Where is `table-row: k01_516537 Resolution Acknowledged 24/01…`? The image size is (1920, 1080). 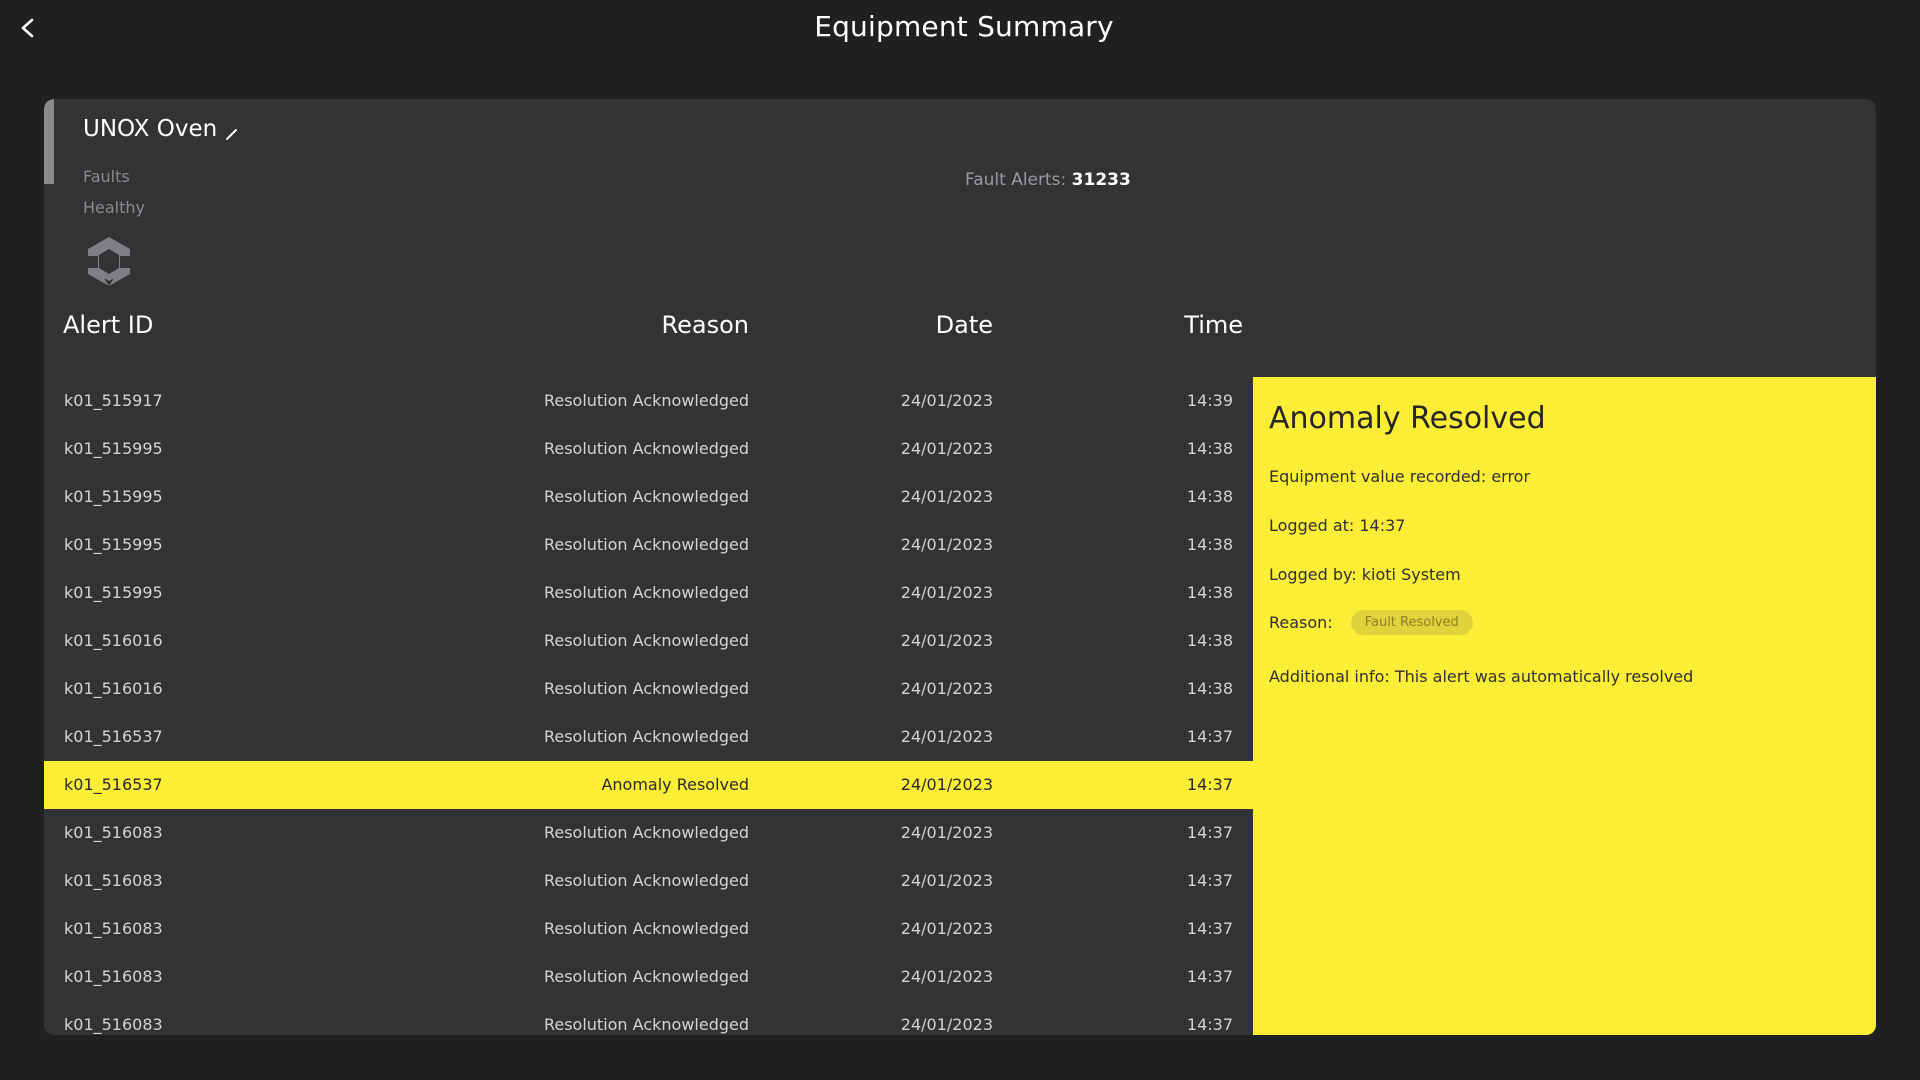
table-row: k01_516537 Resolution Acknowledged 24/01… is located at coordinates (648, 737).